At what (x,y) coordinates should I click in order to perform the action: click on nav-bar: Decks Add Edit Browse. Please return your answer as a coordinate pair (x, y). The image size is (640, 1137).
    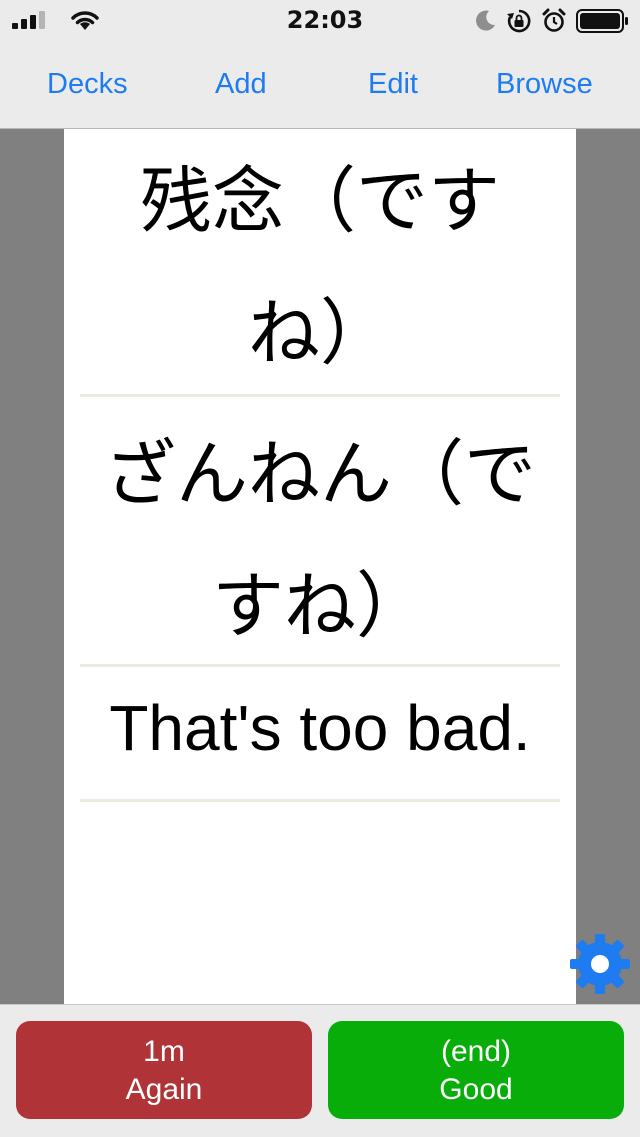
    Looking at the image, I should click on (320, 84).